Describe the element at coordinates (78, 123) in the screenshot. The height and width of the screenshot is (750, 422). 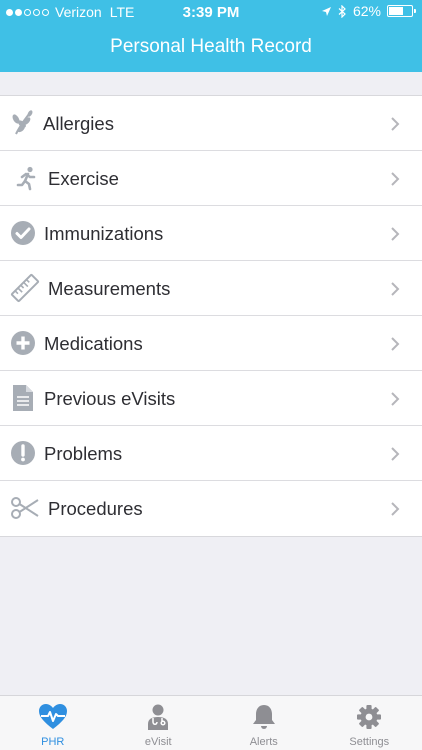
I see `menu-item-label: Allergies` at that location.